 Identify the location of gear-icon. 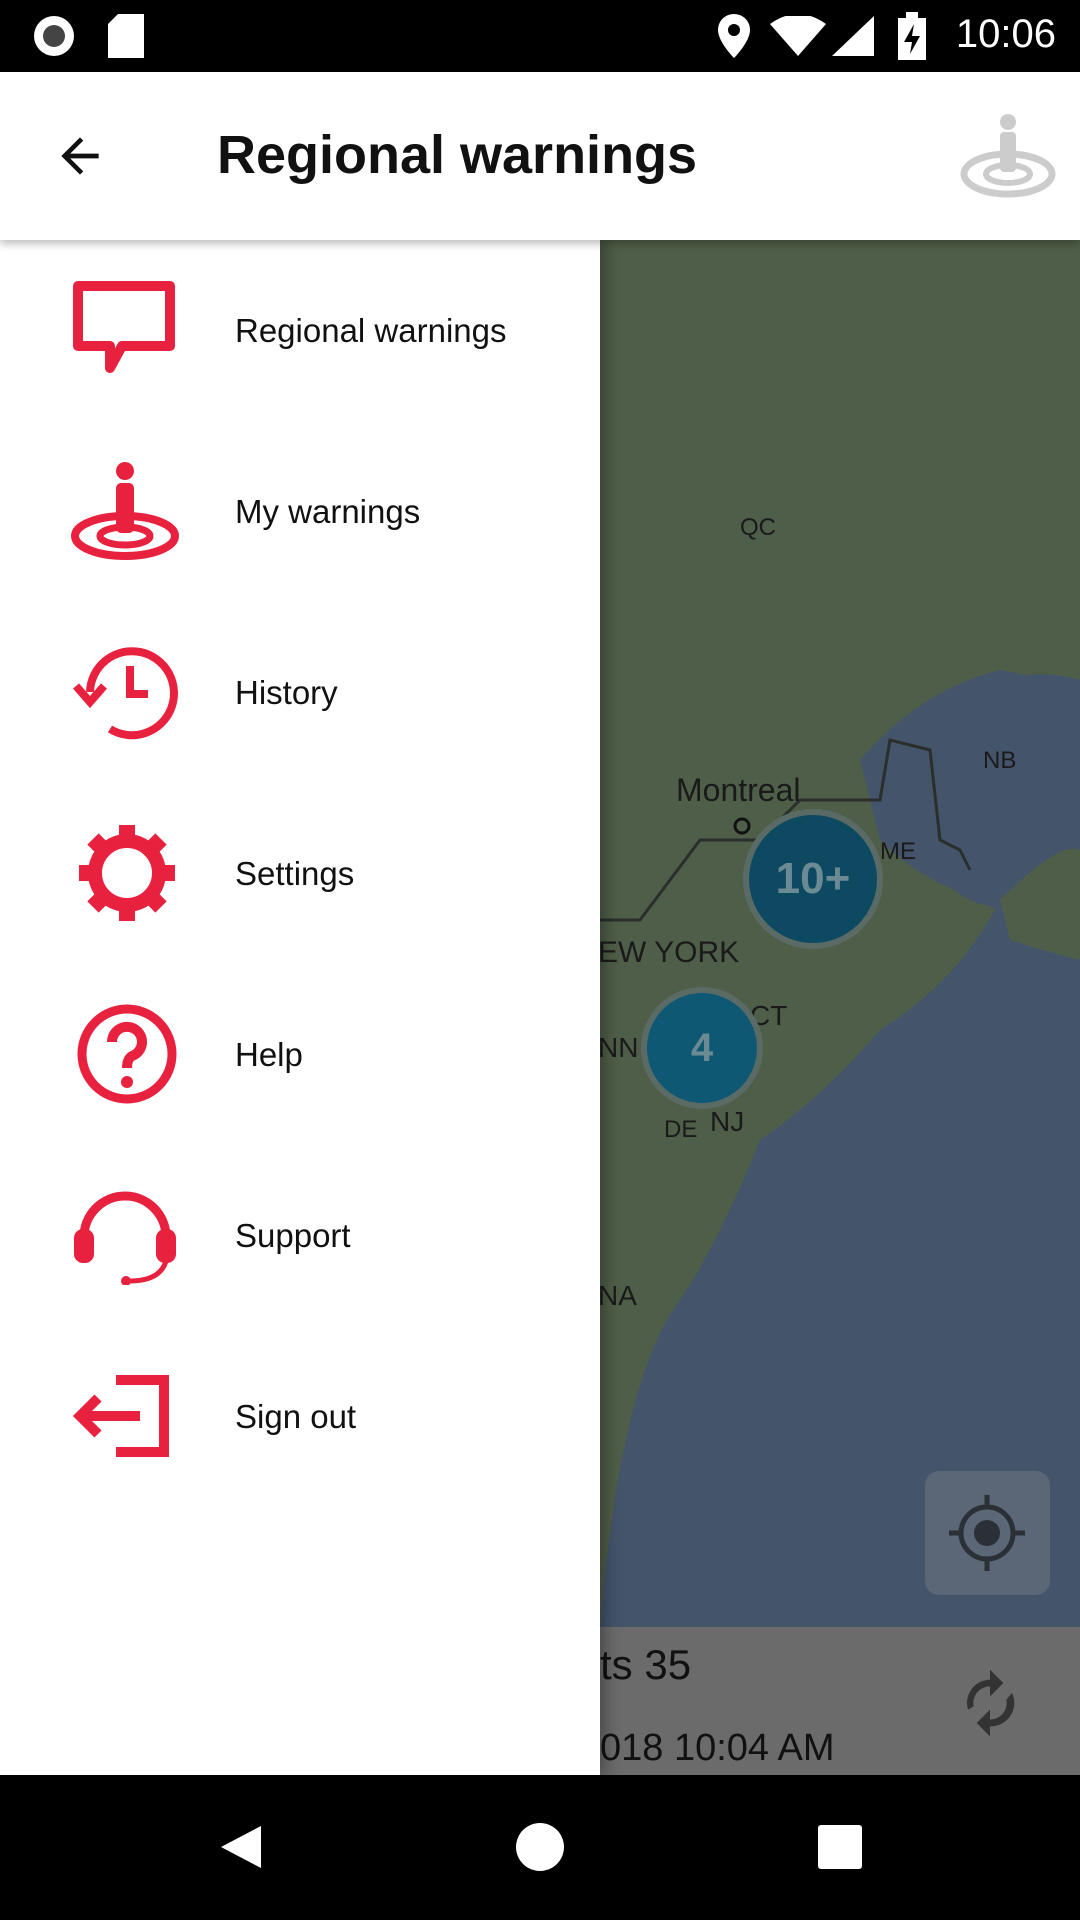
(127, 873).